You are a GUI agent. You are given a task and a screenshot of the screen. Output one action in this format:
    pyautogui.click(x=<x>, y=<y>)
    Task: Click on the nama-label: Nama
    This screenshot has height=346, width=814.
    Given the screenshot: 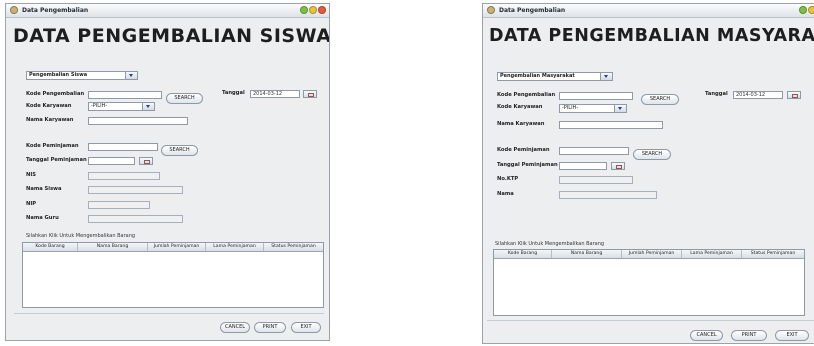 What is the action you would take?
    pyautogui.click(x=505, y=194)
    